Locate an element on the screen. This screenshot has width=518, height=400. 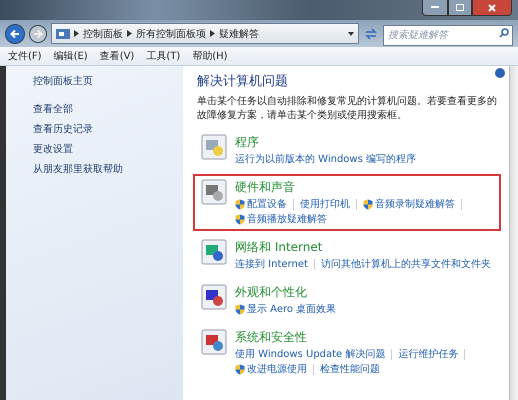
back-button is located at coordinates (15, 34).